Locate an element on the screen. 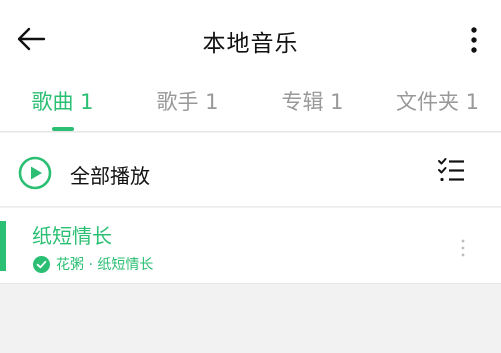  song-subtitle: 花粥 · 纸短情长 is located at coordinates (93, 264).